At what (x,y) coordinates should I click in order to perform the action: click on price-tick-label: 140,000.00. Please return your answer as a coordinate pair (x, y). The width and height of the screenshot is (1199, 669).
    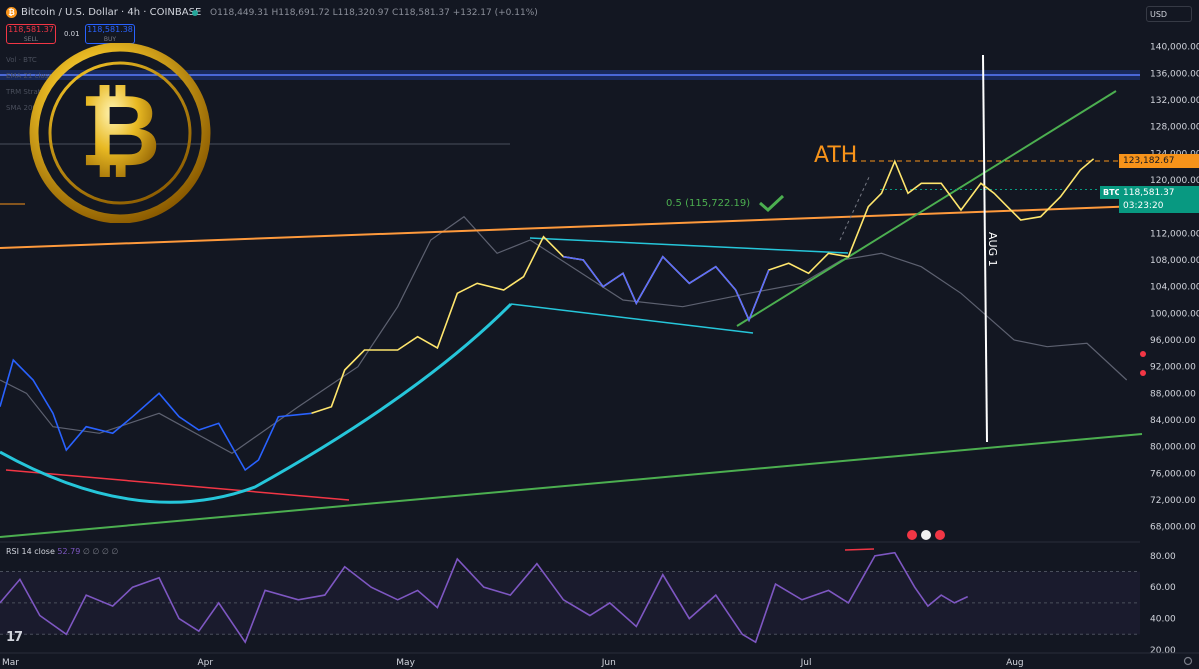
    Looking at the image, I should click on (1174, 48).